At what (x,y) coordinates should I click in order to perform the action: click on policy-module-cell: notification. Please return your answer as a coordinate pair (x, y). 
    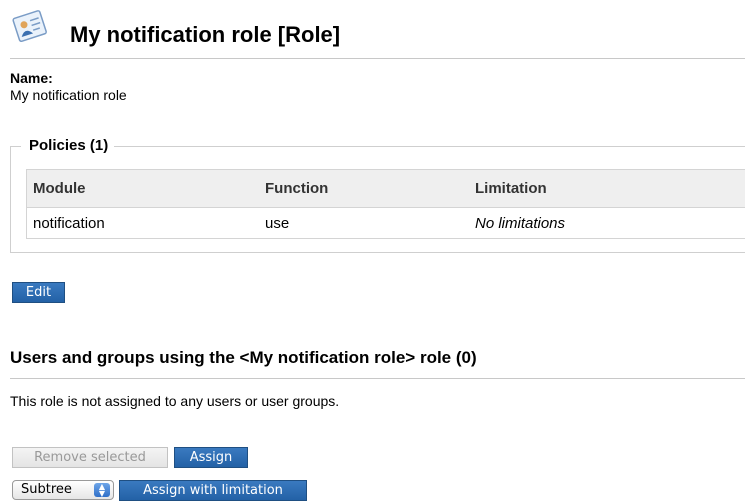
    Looking at the image, I should click on (142, 223).